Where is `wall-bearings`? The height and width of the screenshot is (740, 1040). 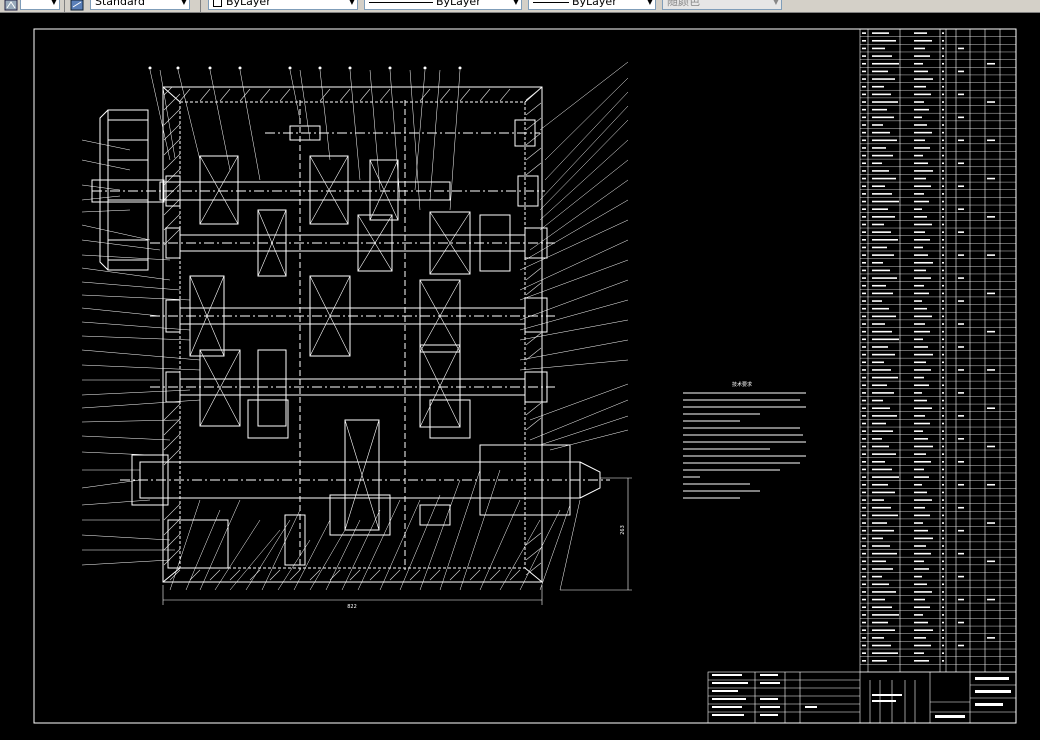
wall-bearings is located at coordinates (356, 261).